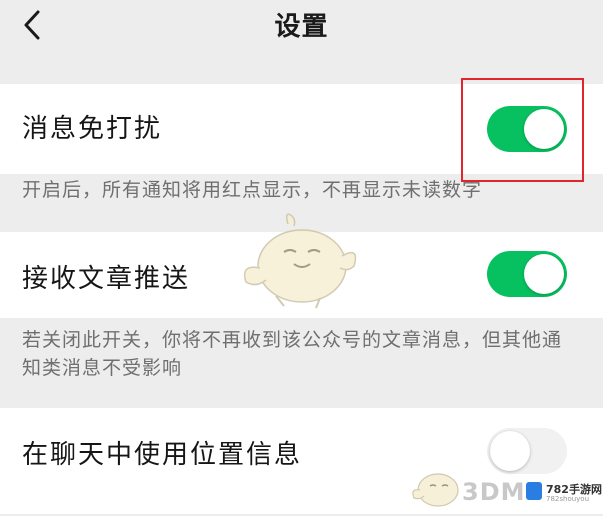 This screenshot has height=516, width=603. What do you see at coordinates (292, 354) in the screenshot?
I see `setting-hint-article-push: 若关闭此开关，你将不再收到该公众号的文章消息，但其他通知类消息不受影响` at bounding box center [292, 354].